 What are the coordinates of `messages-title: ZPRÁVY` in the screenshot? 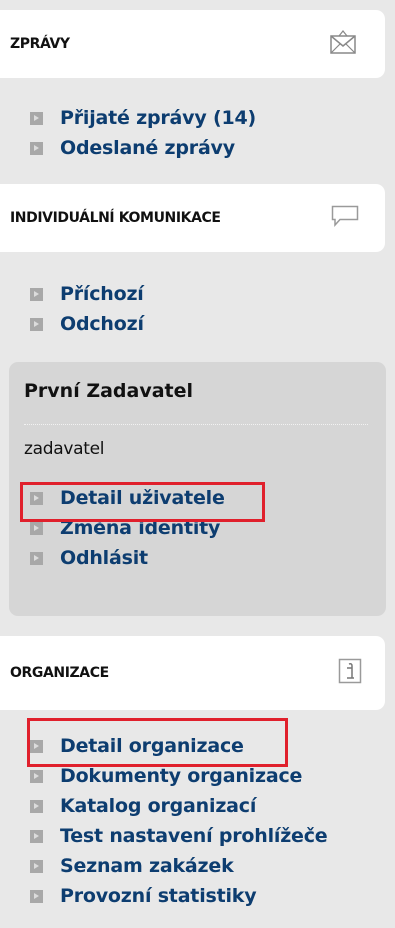 It's located at (40, 44).